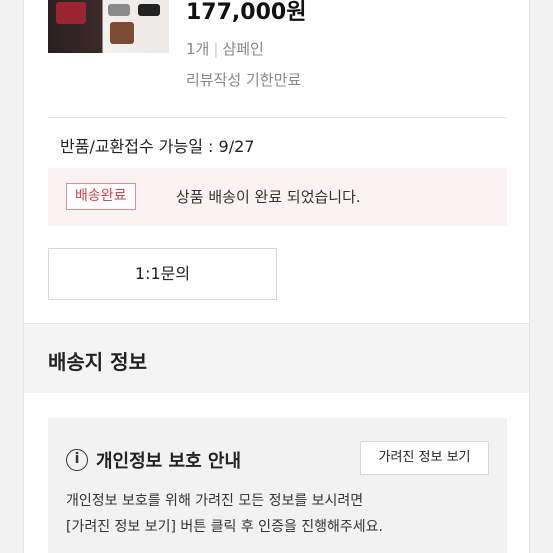  What do you see at coordinates (108, 26) in the screenshot?
I see `product-thumbnail` at bounding box center [108, 26].